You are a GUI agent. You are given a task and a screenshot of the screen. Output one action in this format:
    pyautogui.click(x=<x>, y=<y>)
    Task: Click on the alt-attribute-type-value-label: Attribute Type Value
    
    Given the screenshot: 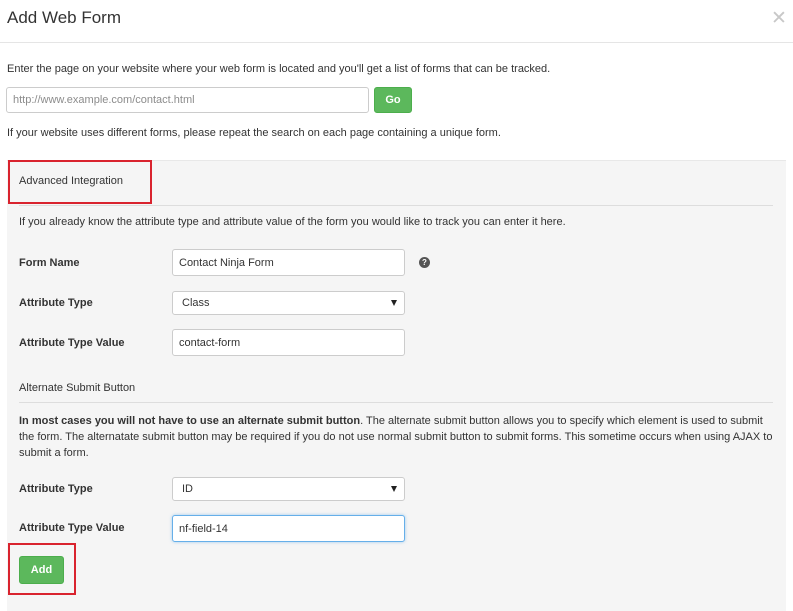 What is the action you would take?
    pyautogui.click(x=72, y=528)
    